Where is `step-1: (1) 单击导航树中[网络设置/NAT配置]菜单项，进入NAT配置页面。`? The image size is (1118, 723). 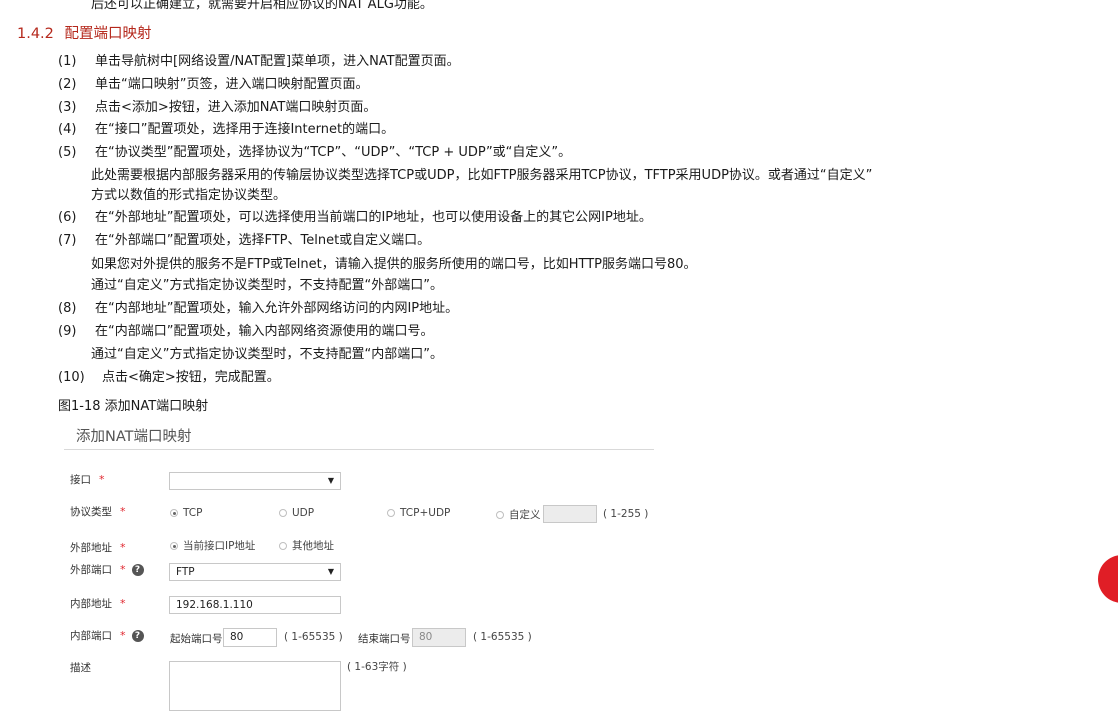 step-1: (1) 单击导航树中[网络设置/NAT配置]菜单项，进入NAT配置页面。 is located at coordinates (259, 62).